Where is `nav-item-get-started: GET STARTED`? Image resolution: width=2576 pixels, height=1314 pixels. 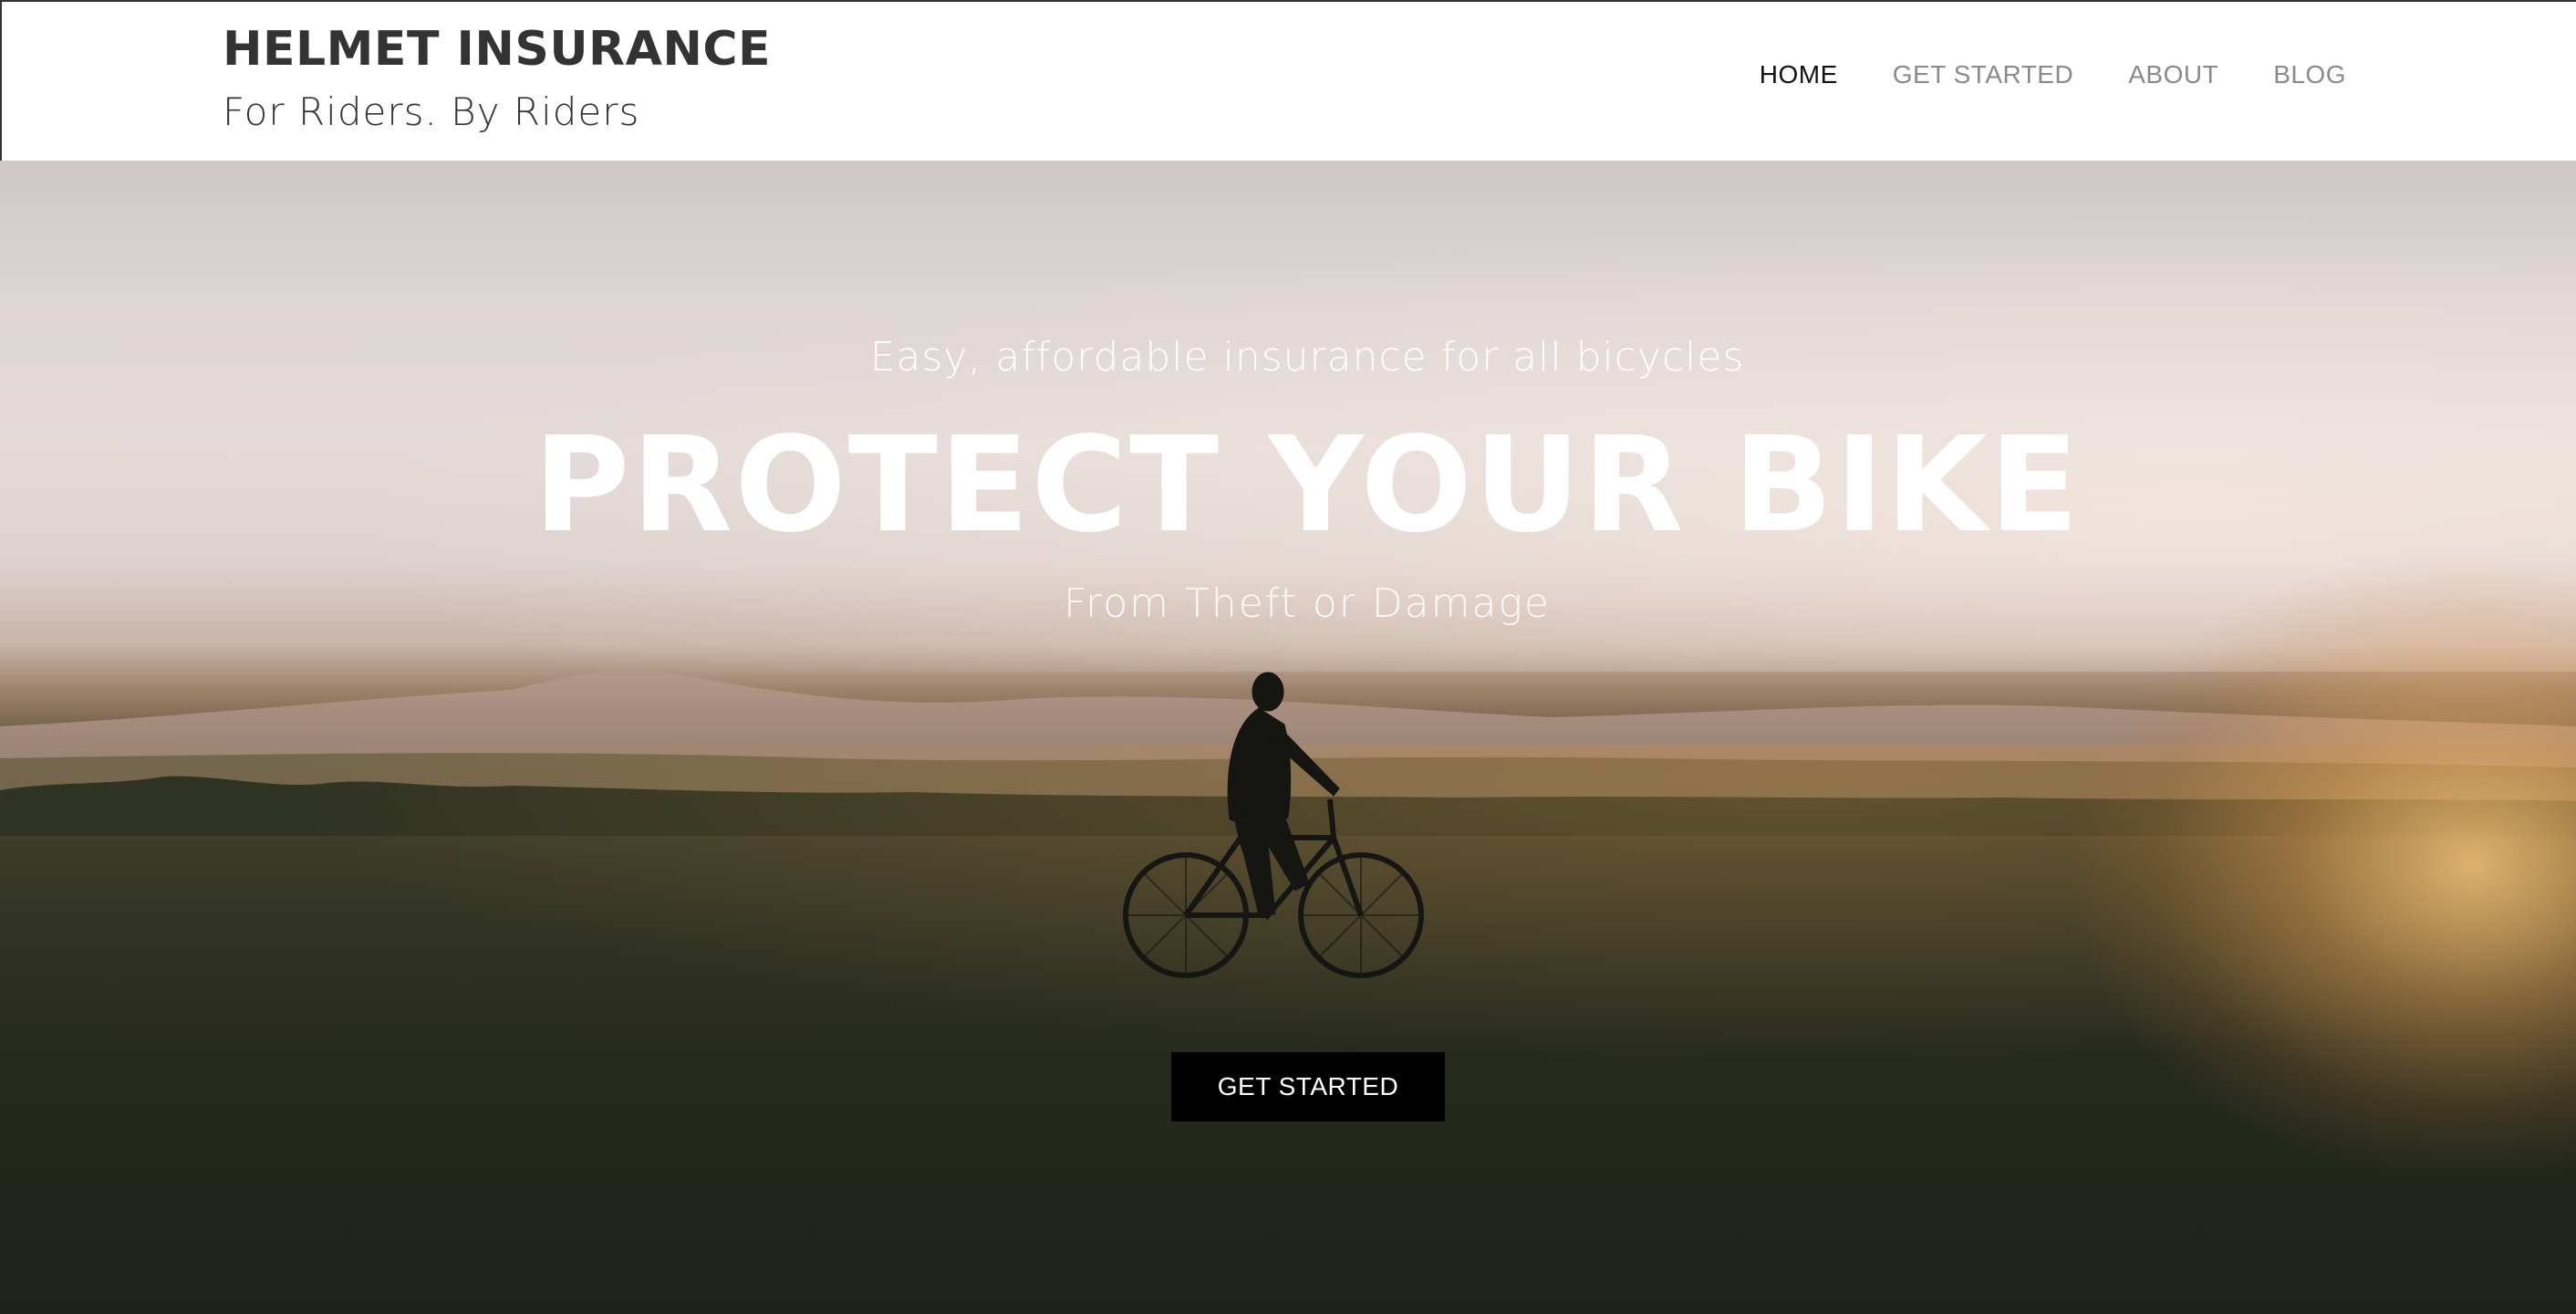 nav-item-get-started: GET STARTED is located at coordinates (1983, 74).